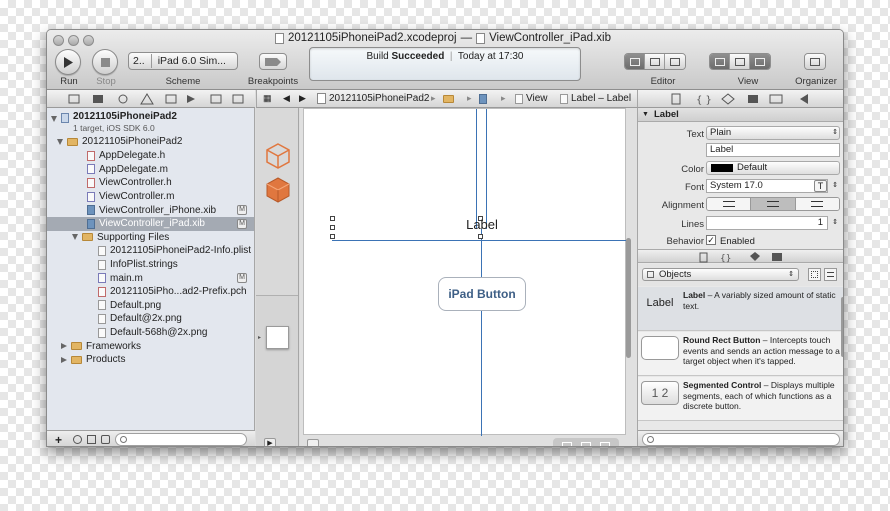  What do you see at coordinates (105, 62) in the screenshot?
I see `stop-button` at bounding box center [105, 62].